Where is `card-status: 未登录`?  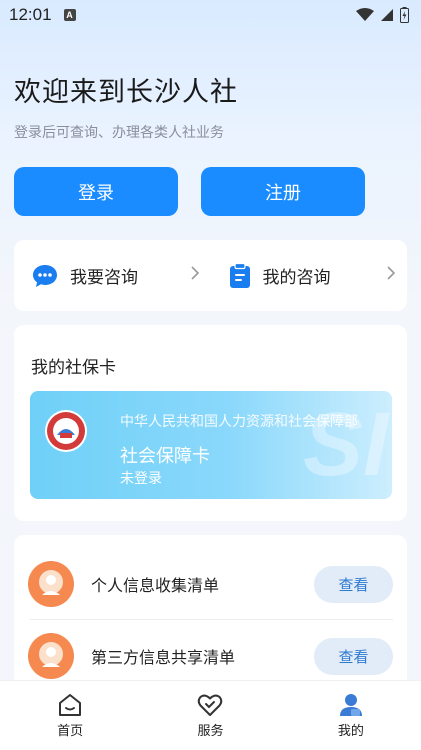 card-status: 未登录 is located at coordinates (141, 479).